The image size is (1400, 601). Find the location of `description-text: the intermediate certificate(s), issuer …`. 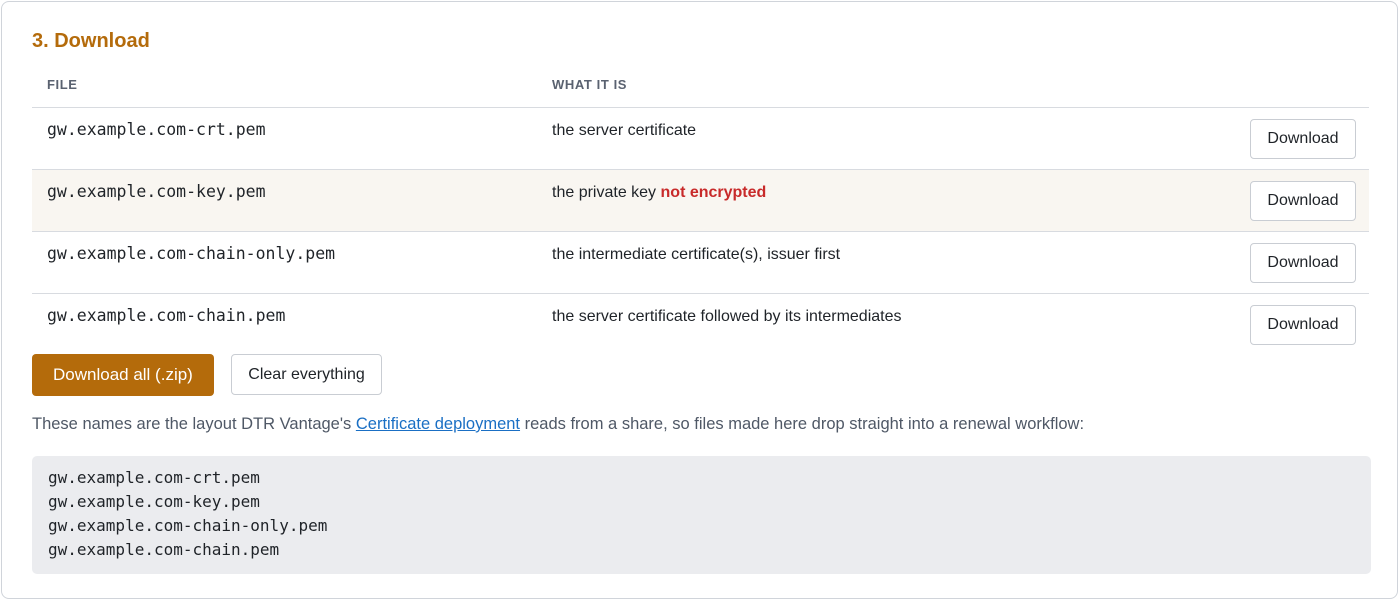

description-text: the intermediate certificate(s), issuer … is located at coordinates (696, 254).